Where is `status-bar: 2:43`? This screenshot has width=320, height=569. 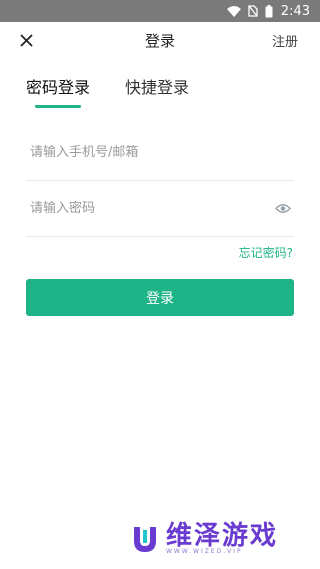
status-bar: 2:43 is located at coordinates (160, 11).